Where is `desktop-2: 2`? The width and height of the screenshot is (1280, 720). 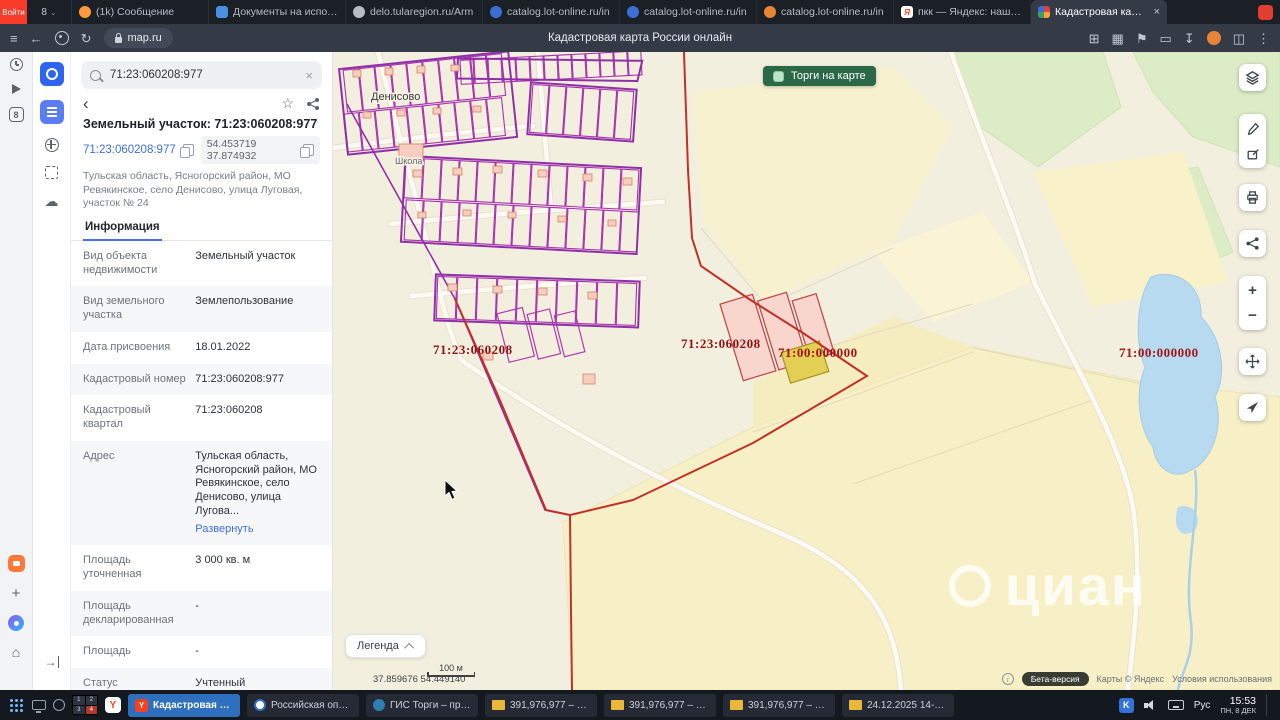 desktop-2: 2 is located at coordinates (91, 700).